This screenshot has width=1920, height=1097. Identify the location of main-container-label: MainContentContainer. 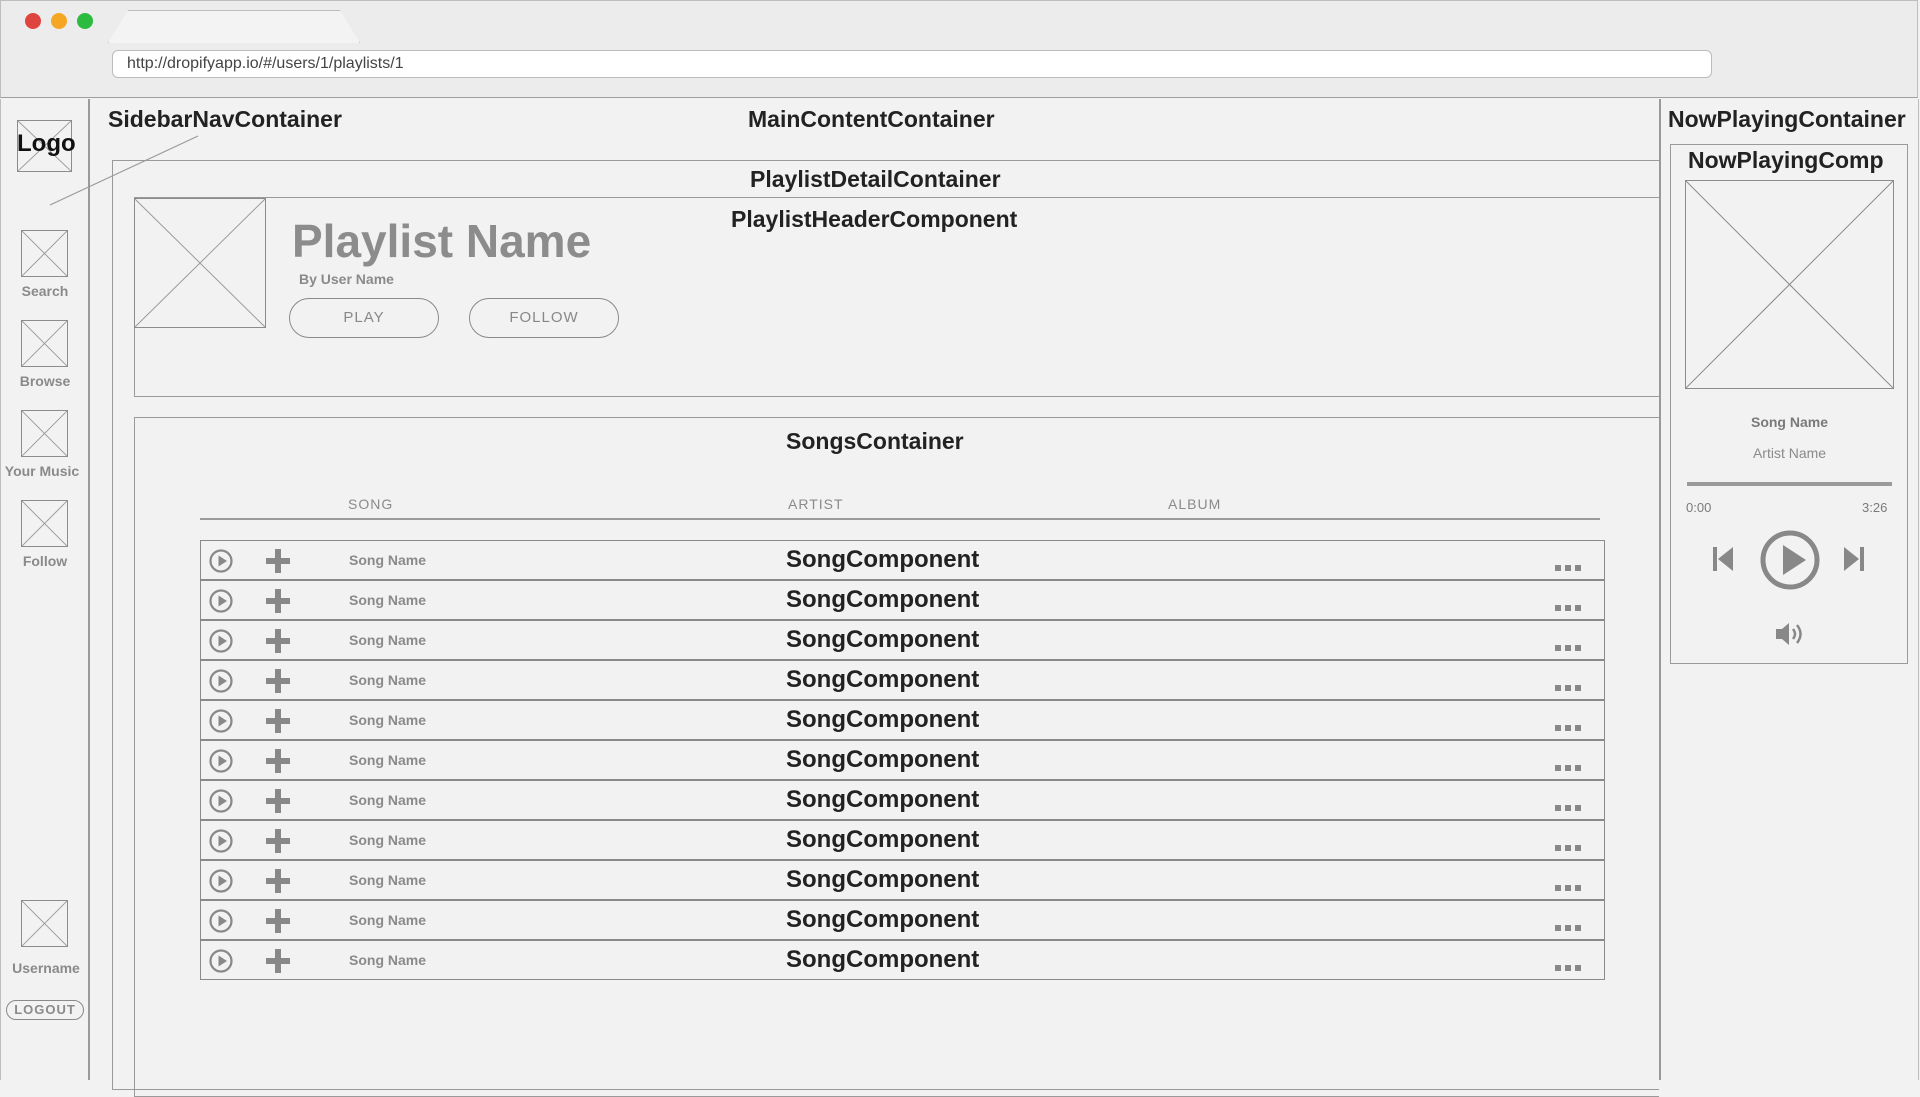
(871, 119).